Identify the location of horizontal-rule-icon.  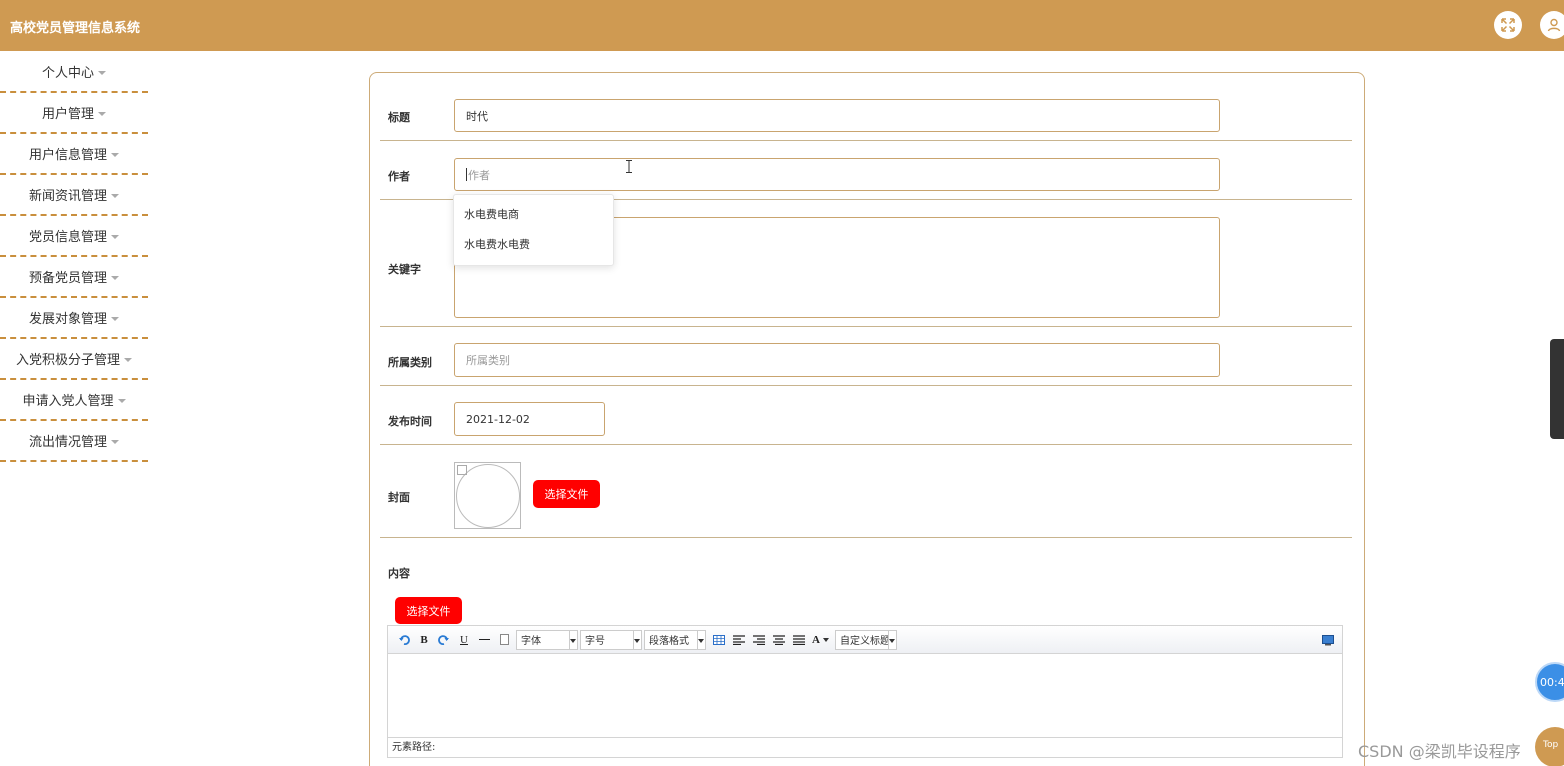
(484, 640).